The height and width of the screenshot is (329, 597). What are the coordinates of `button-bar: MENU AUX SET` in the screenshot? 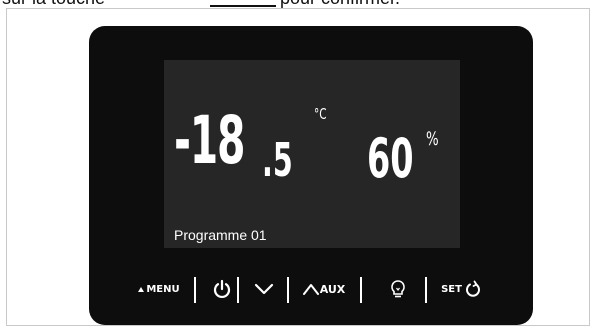 It's located at (311, 289).